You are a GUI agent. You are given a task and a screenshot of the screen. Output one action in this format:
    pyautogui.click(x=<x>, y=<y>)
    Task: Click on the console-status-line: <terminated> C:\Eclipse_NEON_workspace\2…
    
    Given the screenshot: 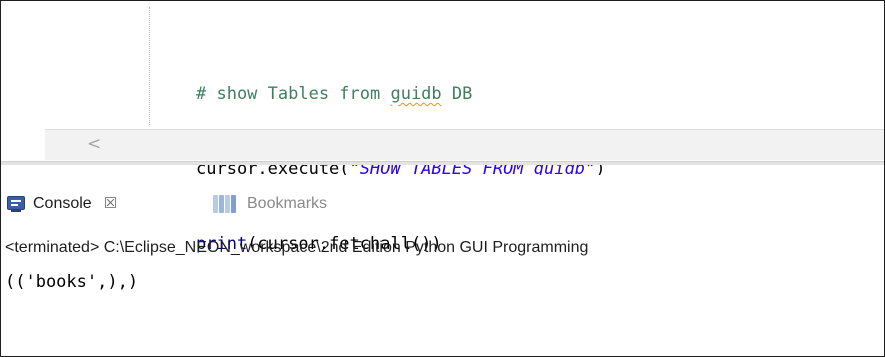 What is the action you would take?
    pyautogui.click(x=297, y=247)
    